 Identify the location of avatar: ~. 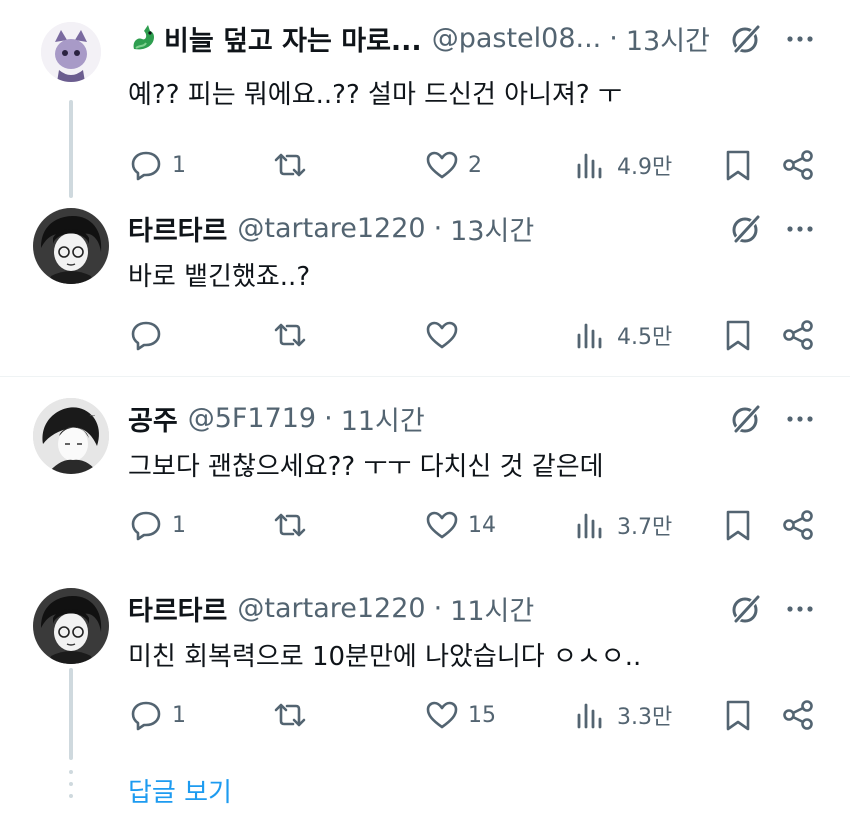
(71, 436).